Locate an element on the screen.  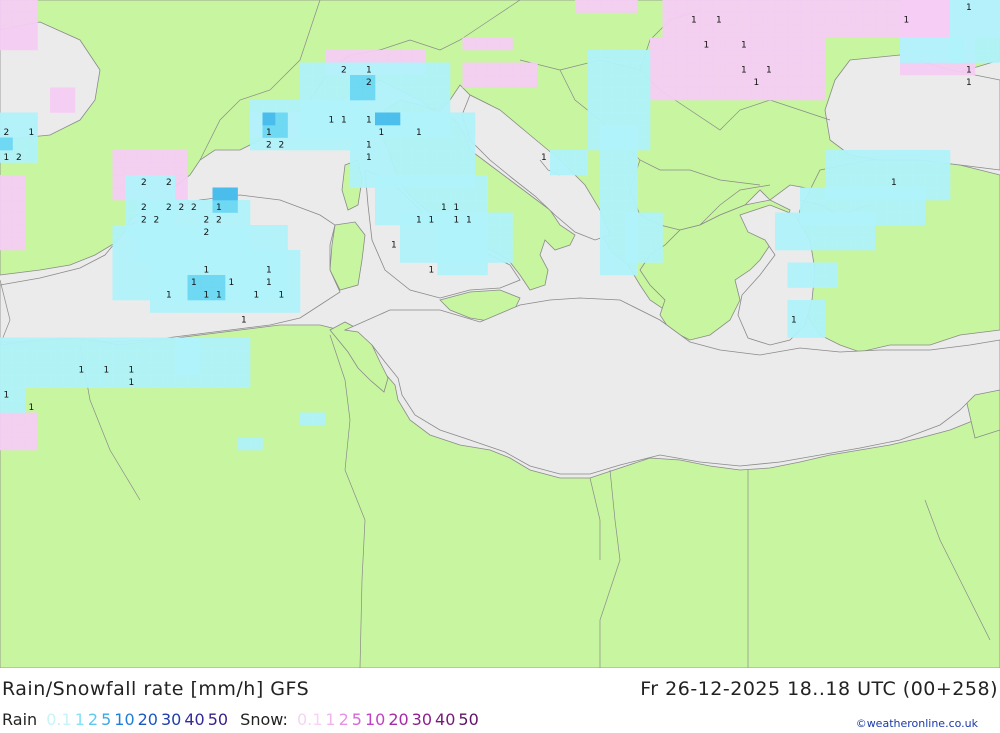
legend-rain-value-6: 30 is located at coordinates (171, 719).